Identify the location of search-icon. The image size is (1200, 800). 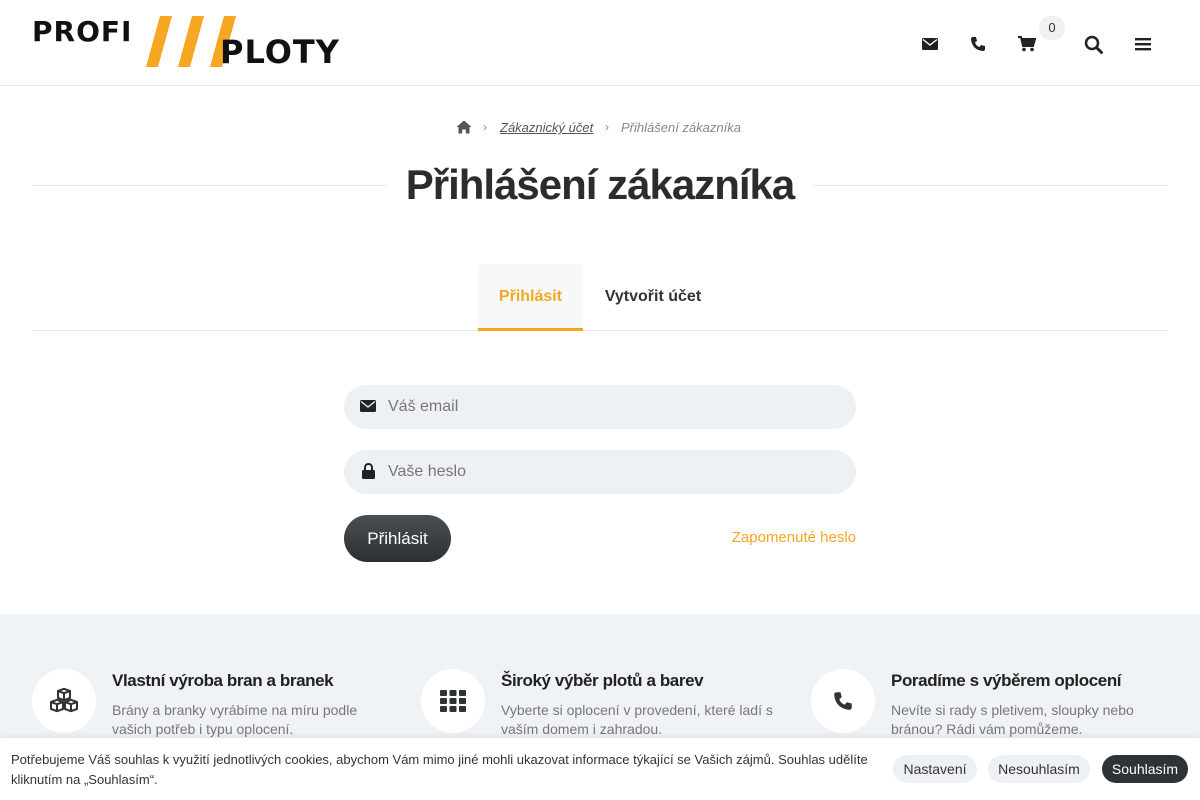
(1093, 44).